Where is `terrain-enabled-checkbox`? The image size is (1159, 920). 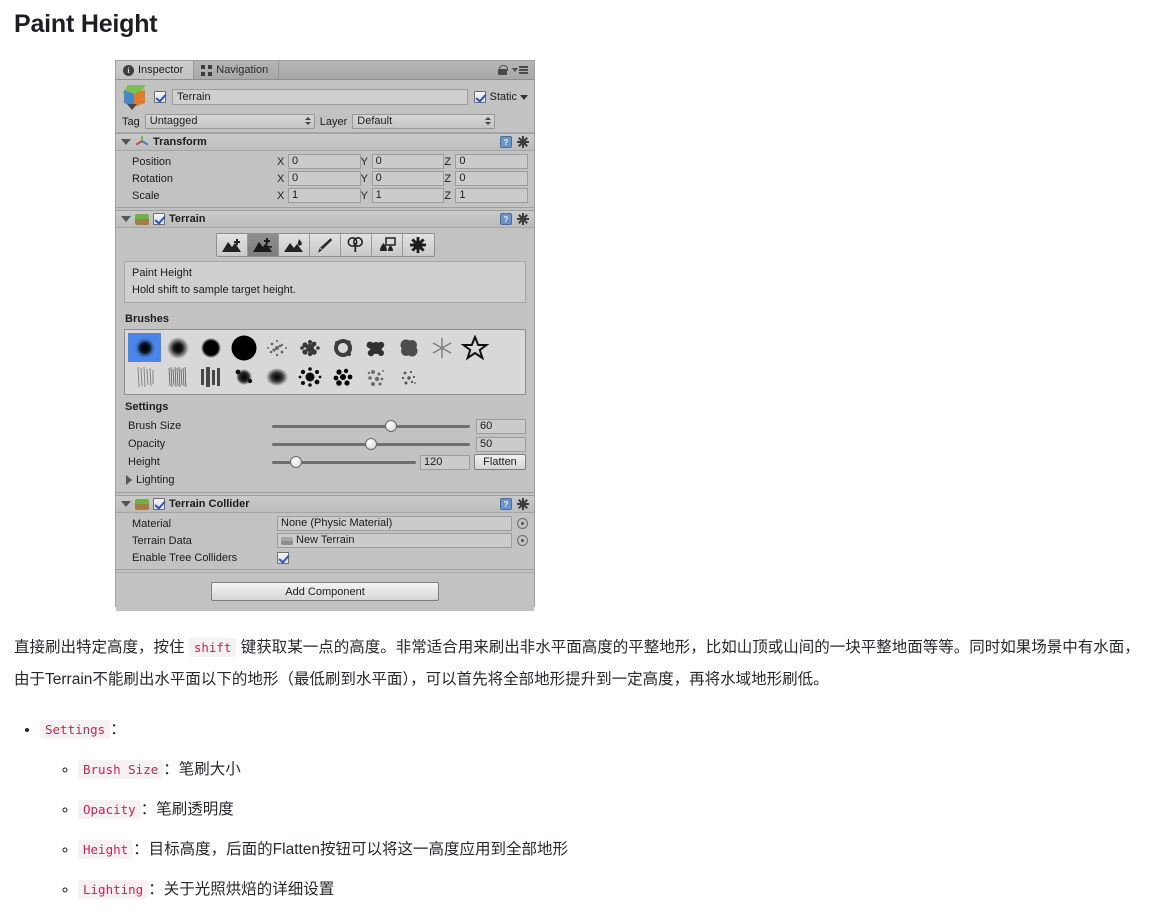
terrain-enabled-checkbox is located at coordinates (159, 219).